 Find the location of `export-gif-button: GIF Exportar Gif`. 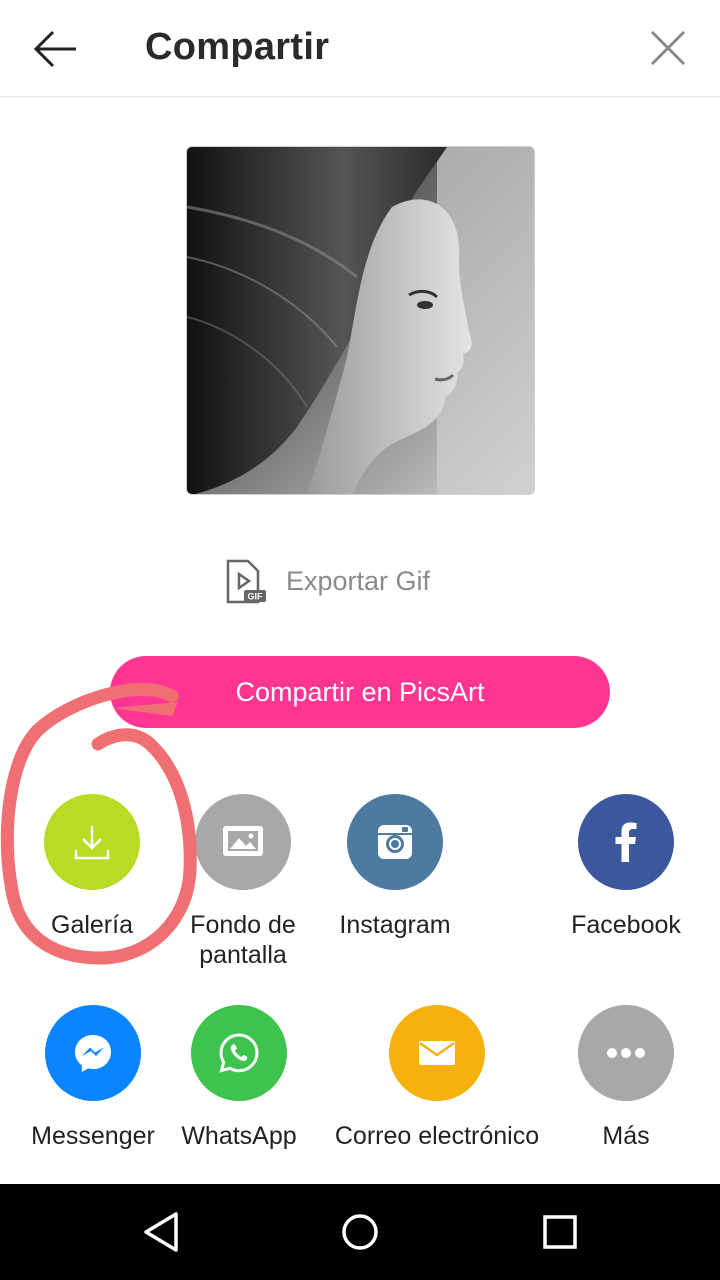

export-gif-button: GIF Exportar Gif is located at coordinates (350, 581).